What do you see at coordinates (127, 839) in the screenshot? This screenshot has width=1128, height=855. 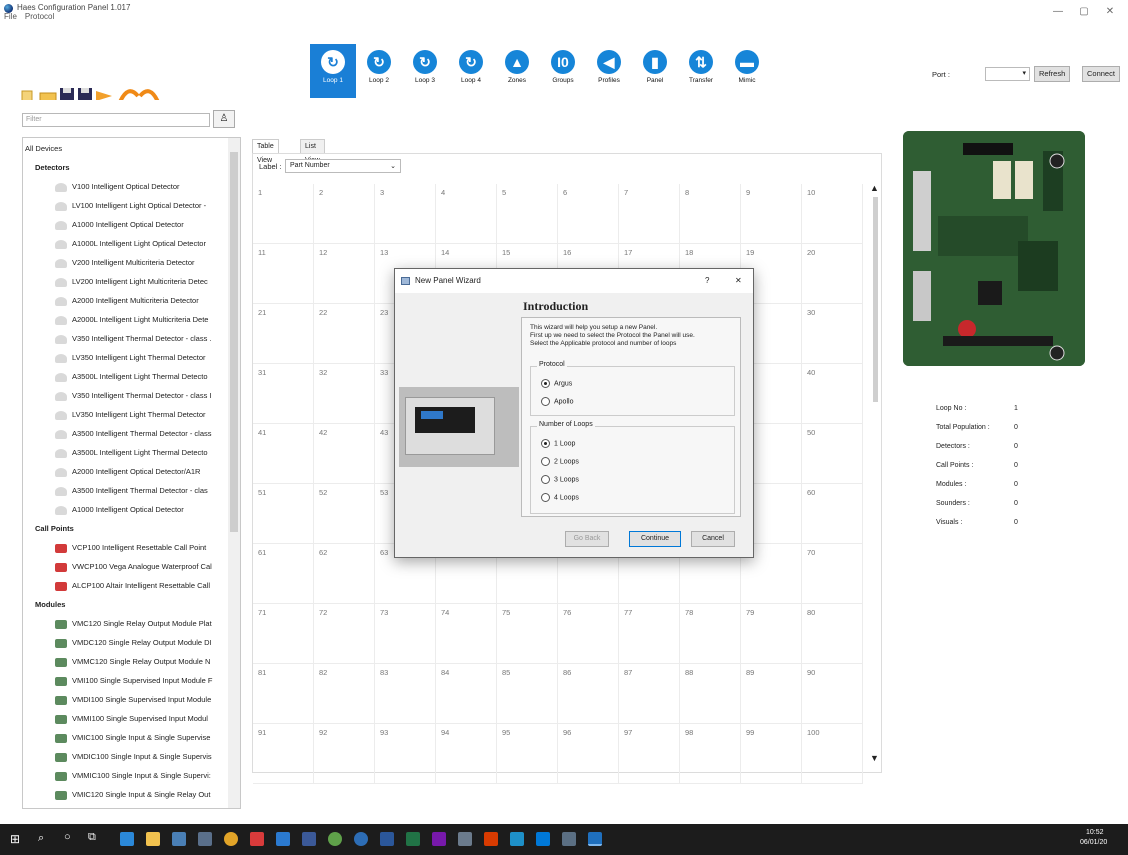 I see `edge-icon` at bounding box center [127, 839].